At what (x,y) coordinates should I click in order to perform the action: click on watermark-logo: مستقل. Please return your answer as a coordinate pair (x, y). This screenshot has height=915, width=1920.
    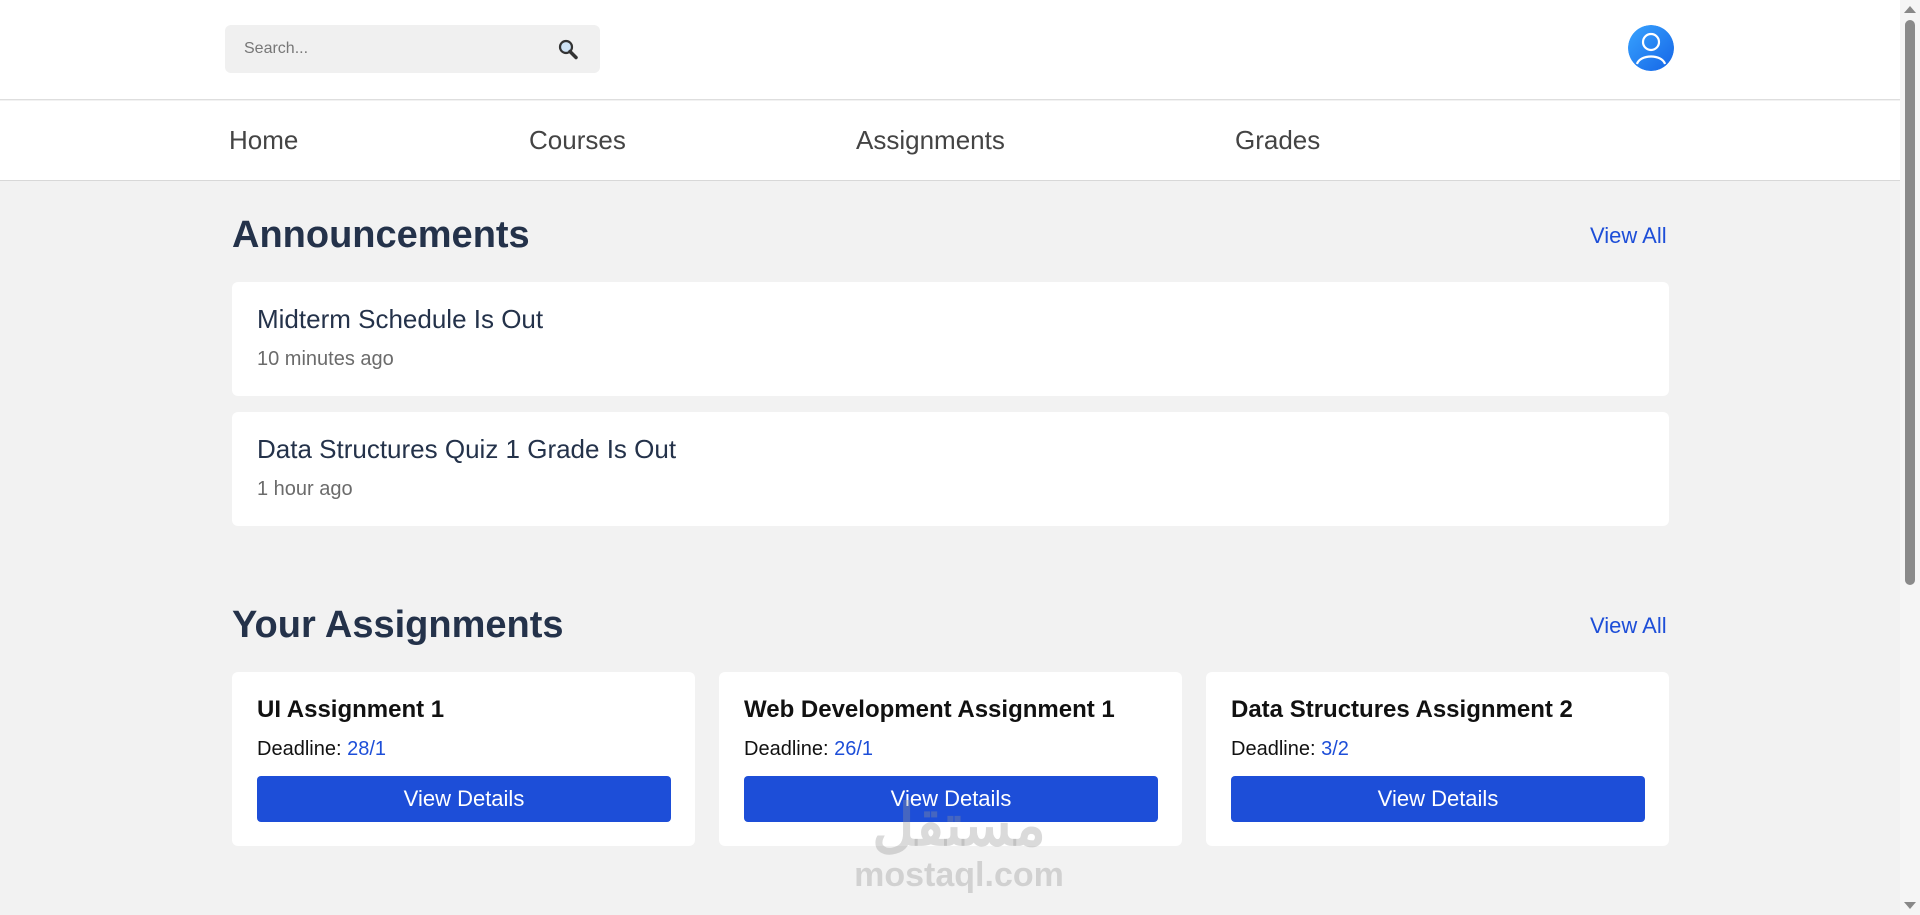
    Looking at the image, I should click on (959, 825).